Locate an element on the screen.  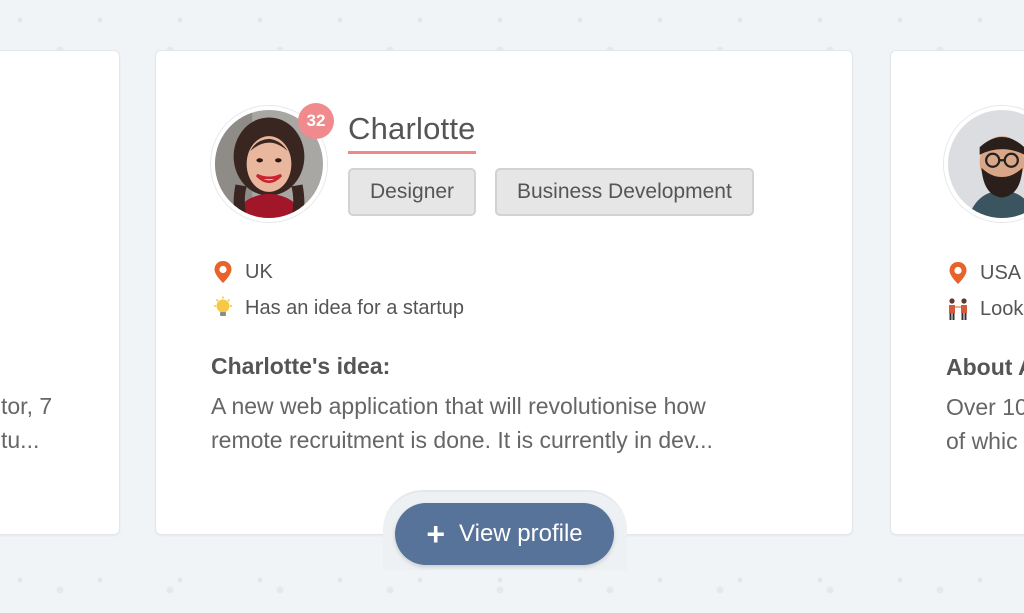
tag-business-development: Business Development is located at coordinates (624, 192).